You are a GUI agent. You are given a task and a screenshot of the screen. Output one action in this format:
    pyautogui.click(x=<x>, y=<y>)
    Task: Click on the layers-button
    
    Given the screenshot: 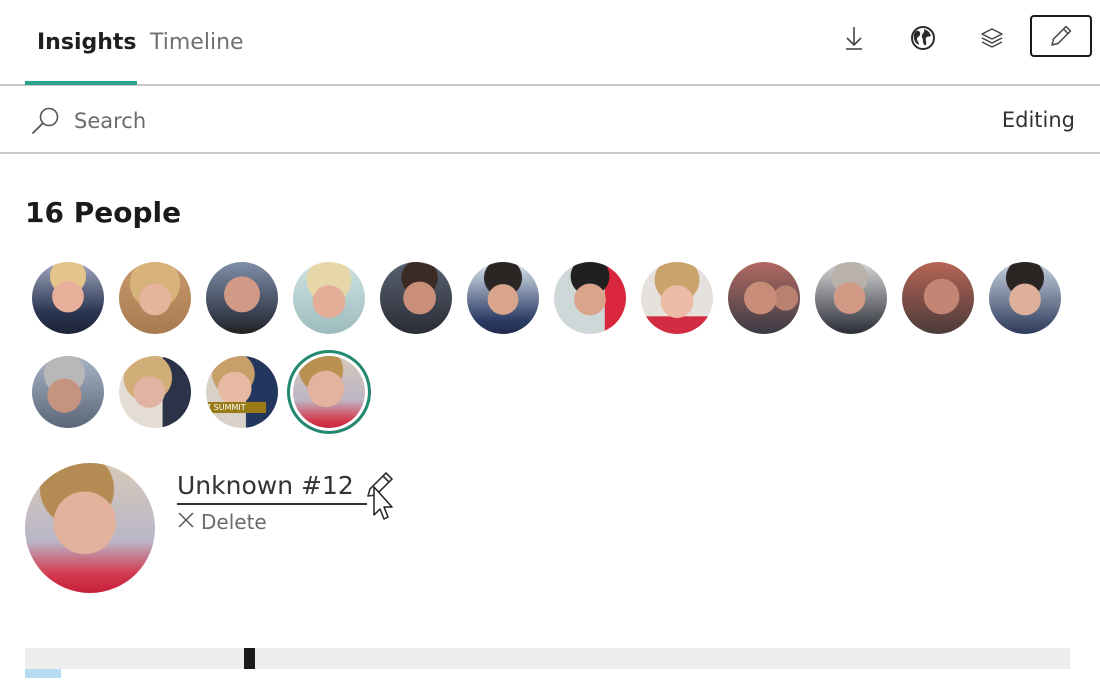 What is the action you would take?
    pyautogui.click(x=992, y=38)
    